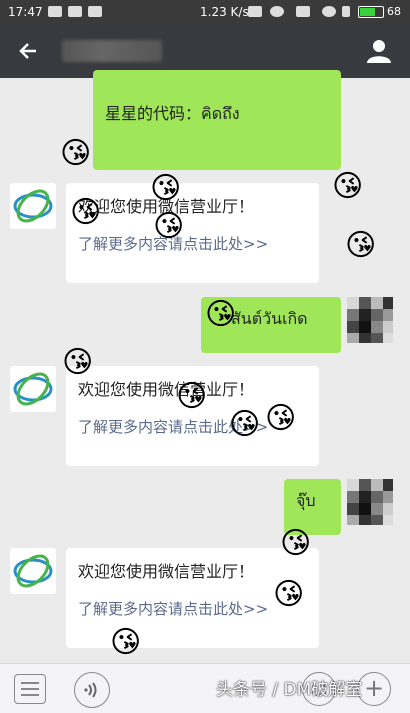 The height and width of the screenshot is (713, 410). Describe the element at coordinates (55, 11) in the screenshot. I see `mail-icon` at that location.